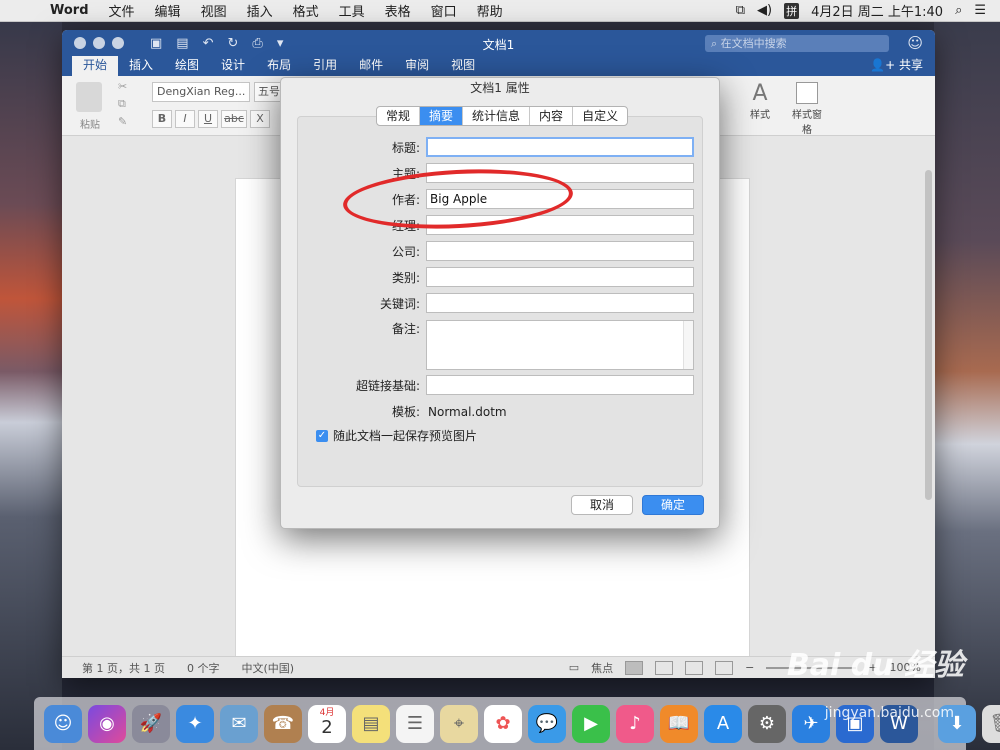 This screenshot has height=750, width=1000. Describe the element at coordinates (463, 66) in the screenshot. I see `tab-view: 视图` at that location.